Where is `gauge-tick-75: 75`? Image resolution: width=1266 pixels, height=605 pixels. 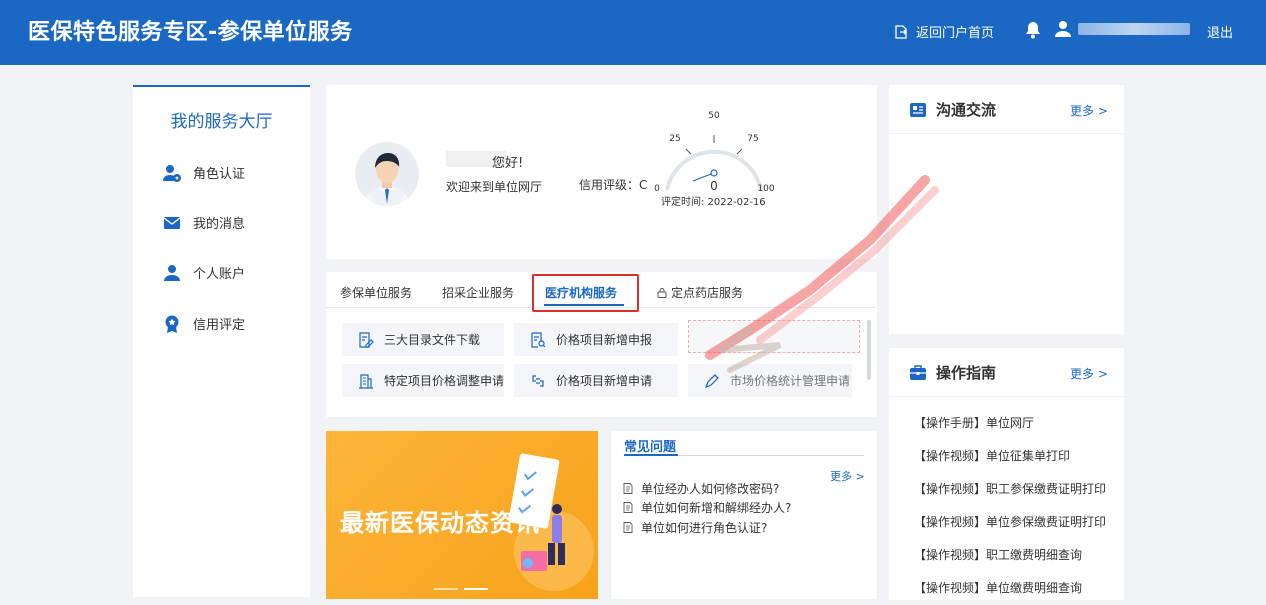
gauge-tick-75: 75 is located at coordinates (752, 139).